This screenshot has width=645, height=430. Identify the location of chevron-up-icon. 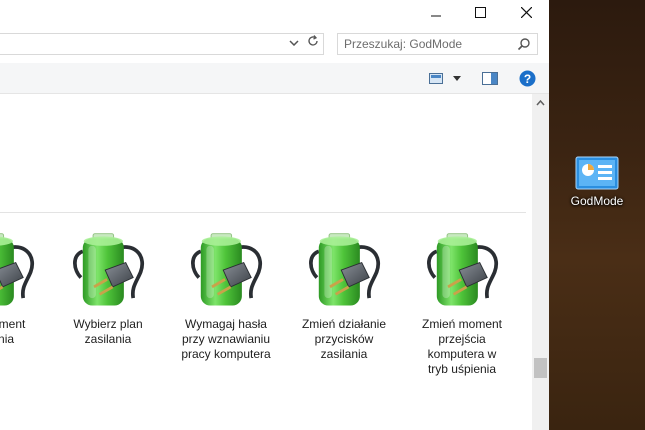
(540, 102).